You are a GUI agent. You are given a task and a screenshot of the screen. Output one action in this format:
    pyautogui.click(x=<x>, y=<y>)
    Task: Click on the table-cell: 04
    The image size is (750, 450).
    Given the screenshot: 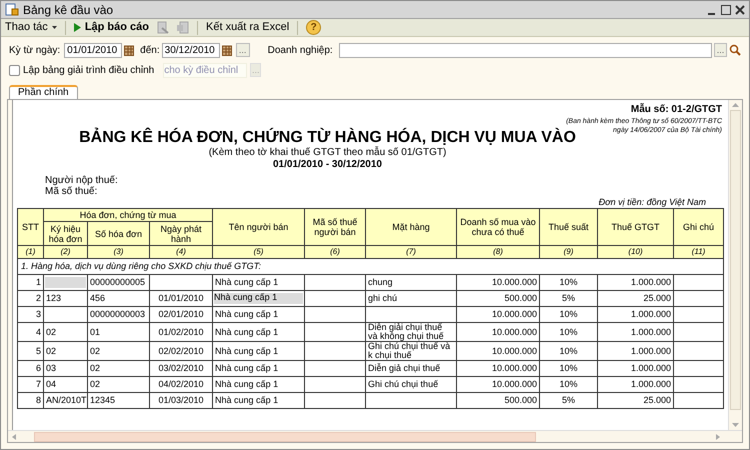 What is the action you would take?
    pyautogui.click(x=66, y=384)
    